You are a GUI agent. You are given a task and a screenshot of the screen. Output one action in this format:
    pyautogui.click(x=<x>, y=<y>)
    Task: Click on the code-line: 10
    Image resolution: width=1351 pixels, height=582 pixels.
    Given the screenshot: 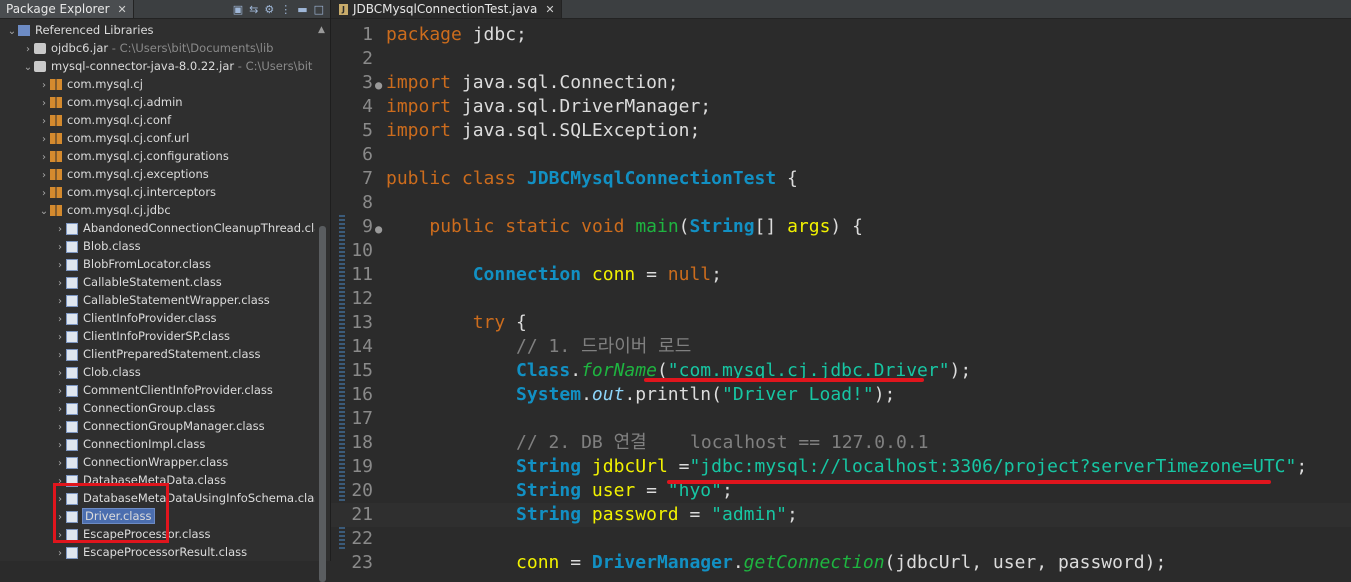 What is the action you would take?
    pyautogui.click(x=841, y=251)
    